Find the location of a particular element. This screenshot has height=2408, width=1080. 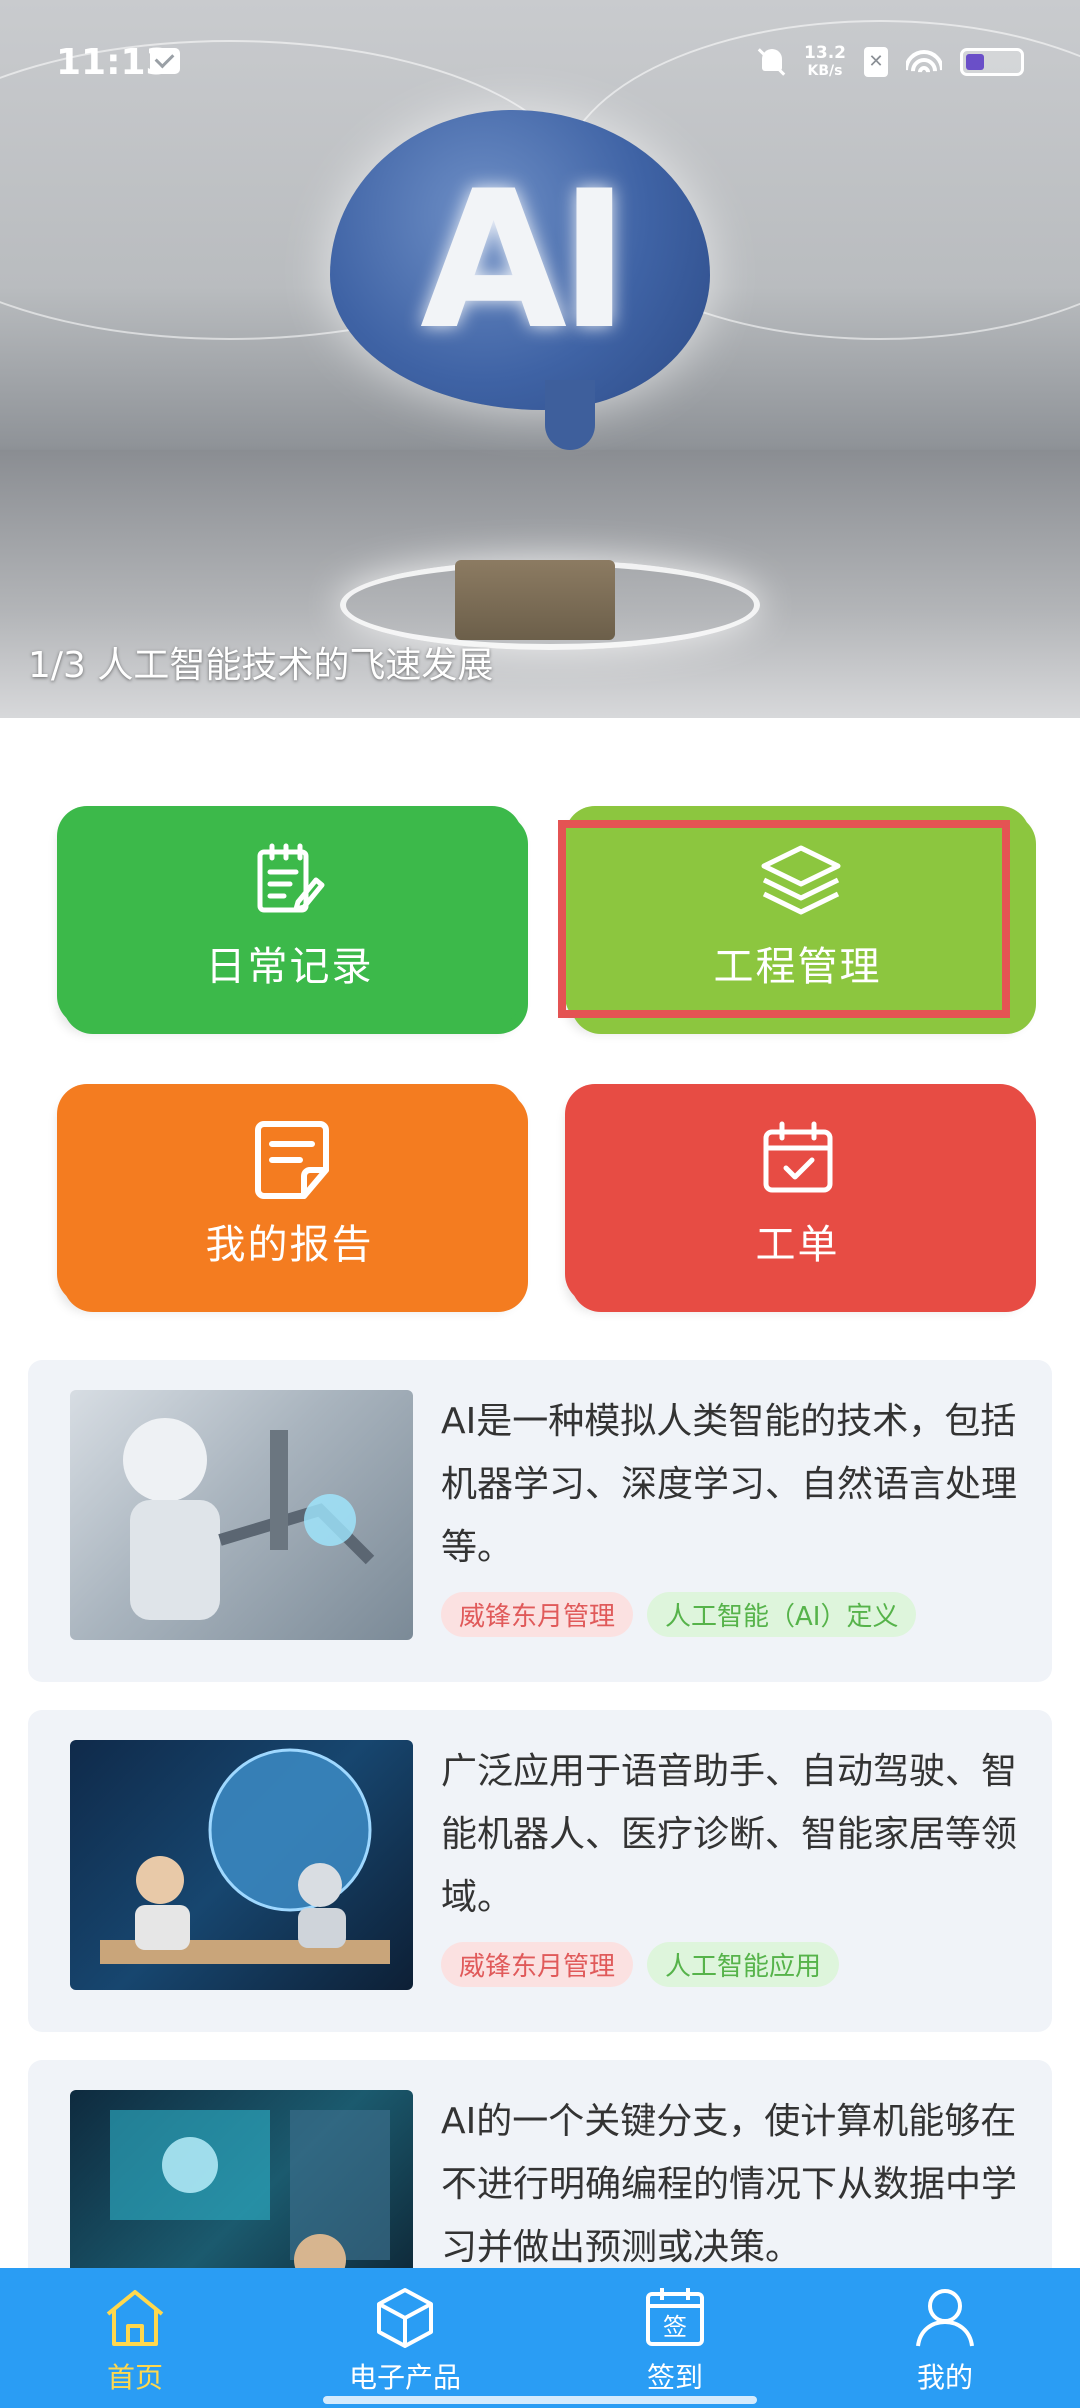

battery-icon is located at coordinates (992, 62).